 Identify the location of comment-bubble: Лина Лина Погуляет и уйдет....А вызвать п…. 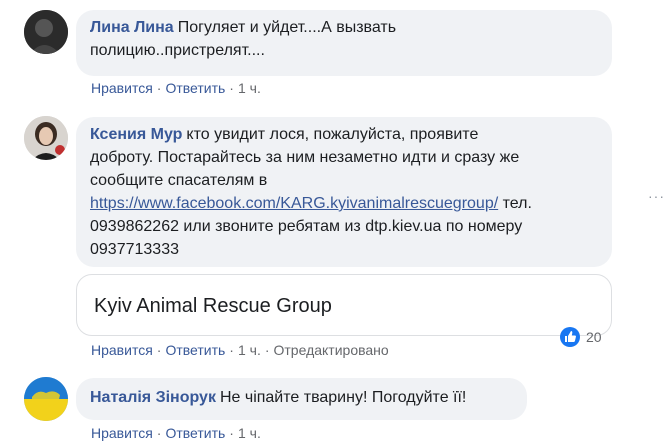
(344, 43).